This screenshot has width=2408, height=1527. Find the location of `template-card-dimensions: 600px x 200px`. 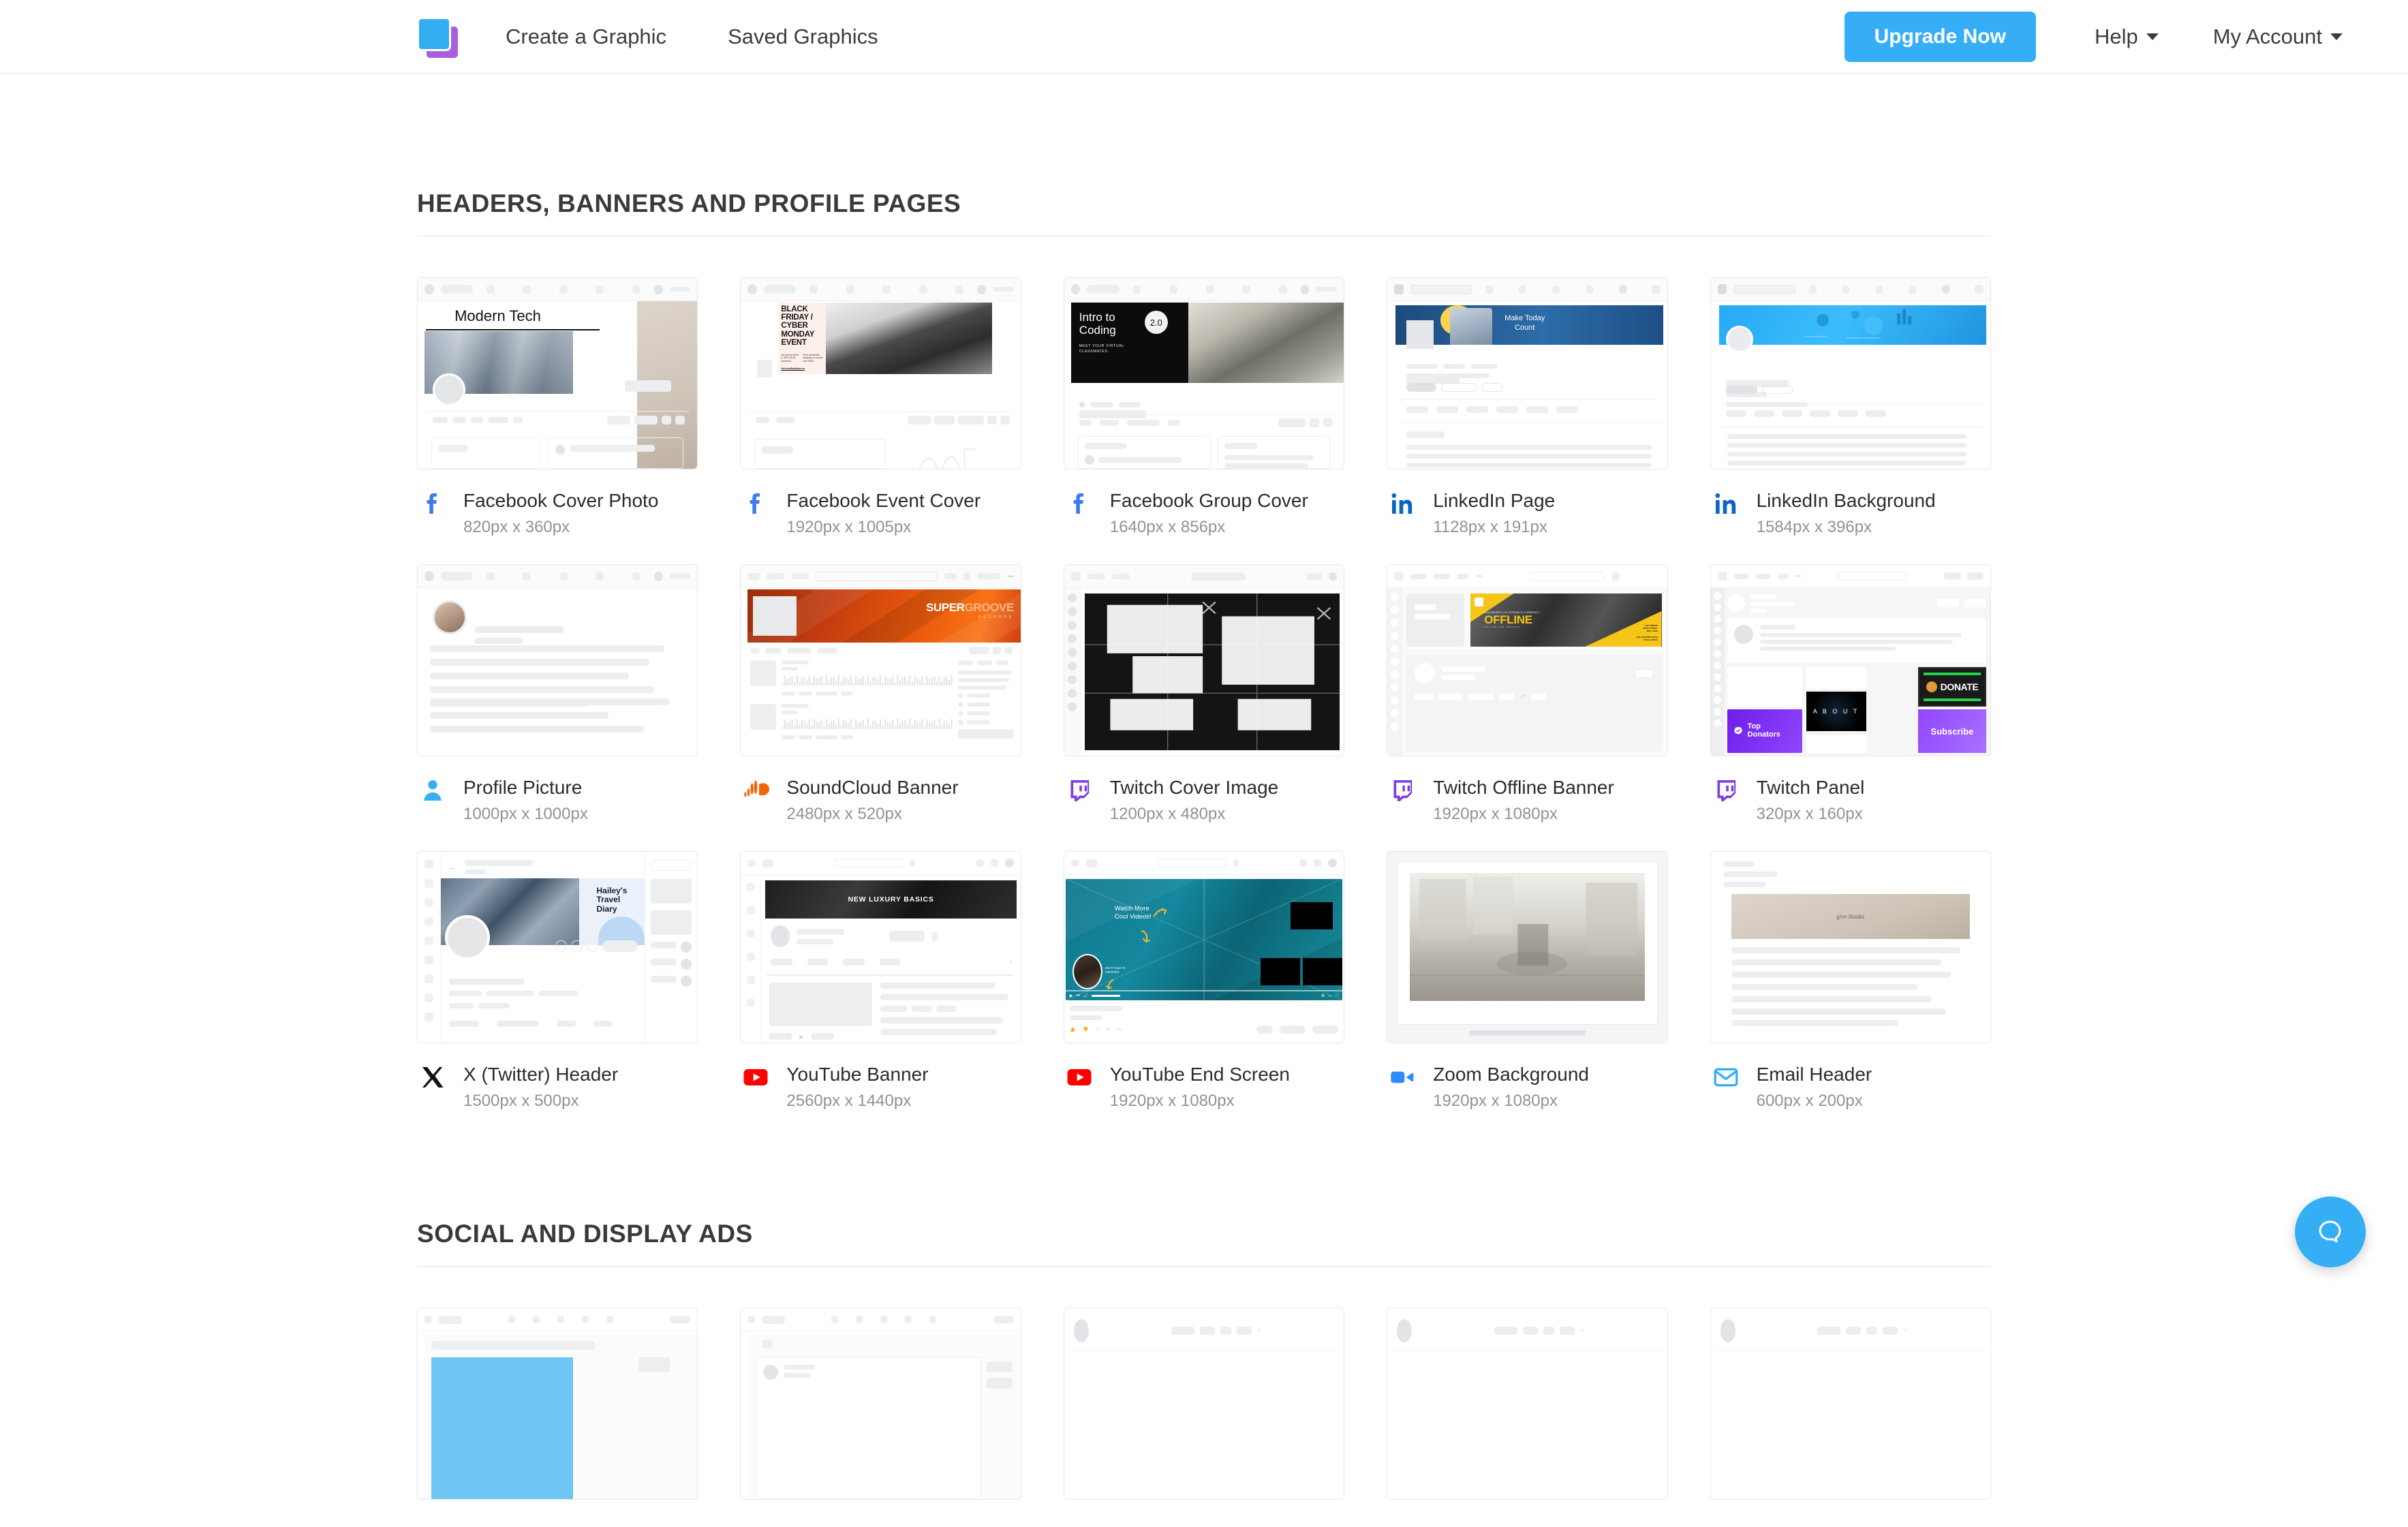

template-card-dimensions: 600px x 200px is located at coordinates (1809, 1101).